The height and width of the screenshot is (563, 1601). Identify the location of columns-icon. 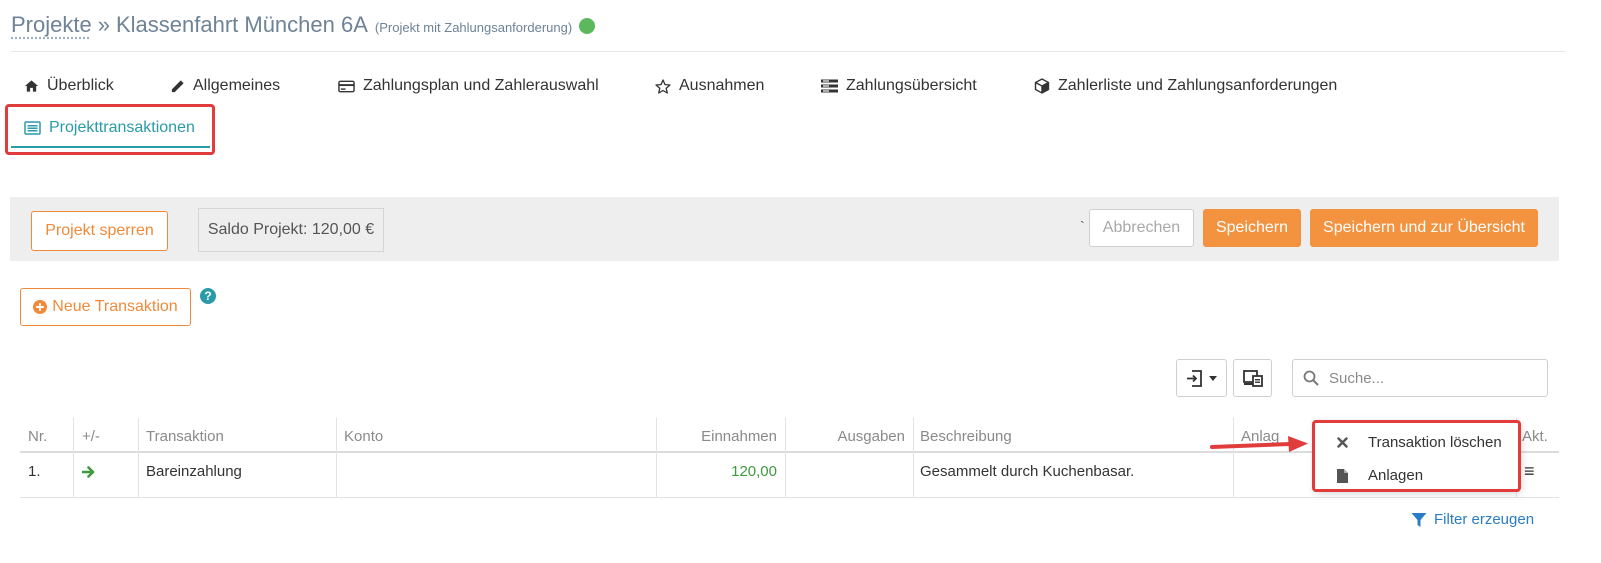
(1252, 378).